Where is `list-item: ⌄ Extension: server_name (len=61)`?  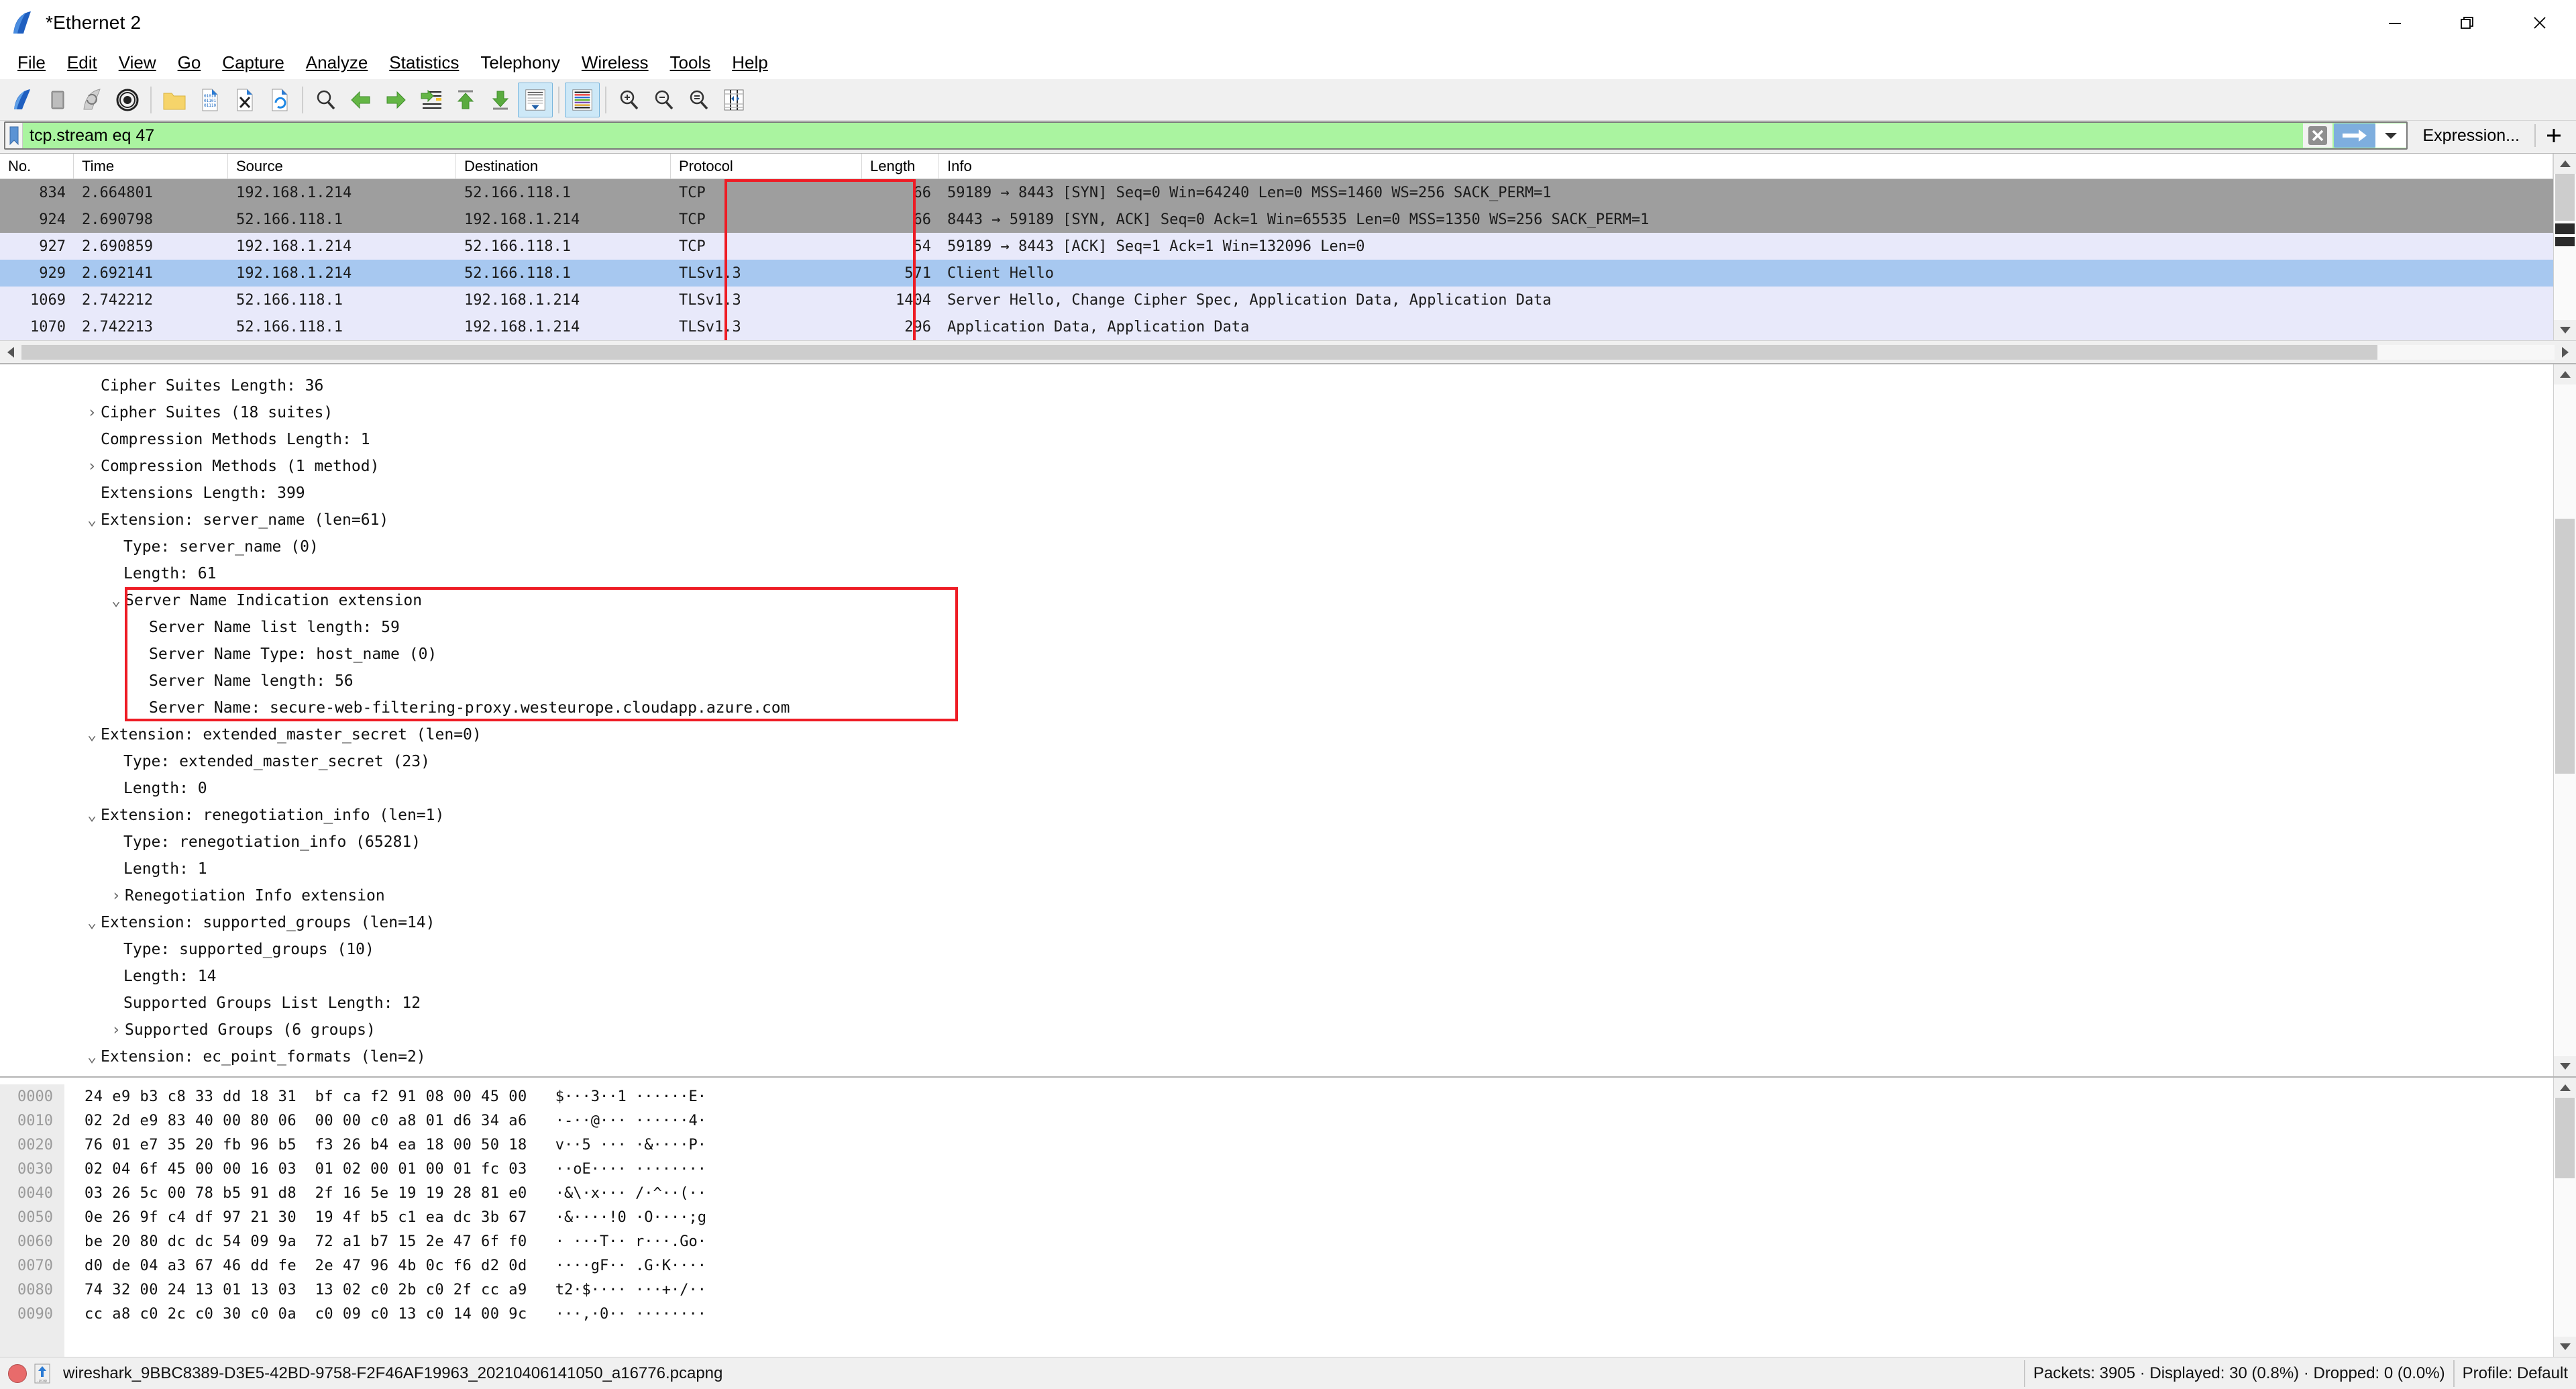
list-item: ⌄ Extension: server_name (len=61) is located at coordinates (1276, 520).